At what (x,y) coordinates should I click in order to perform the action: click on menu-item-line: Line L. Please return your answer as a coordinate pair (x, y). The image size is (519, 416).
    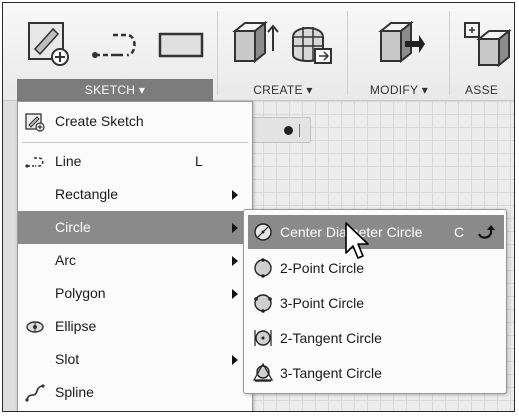
    Looking at the image, I should click on (135, 161).